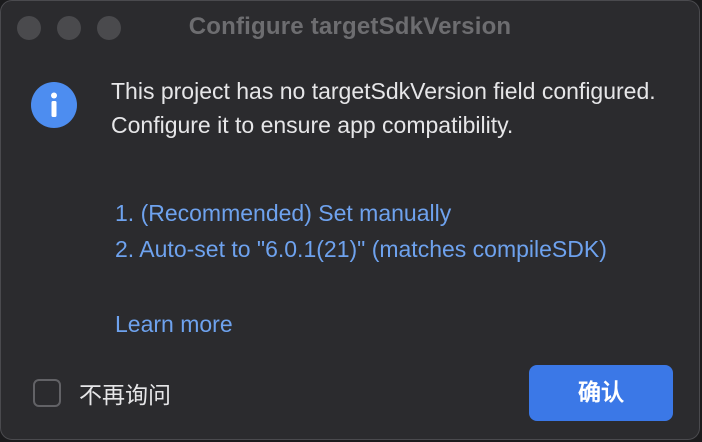  I want to click on title-bar: Configure targetSdkVersion, so click(350, 27).